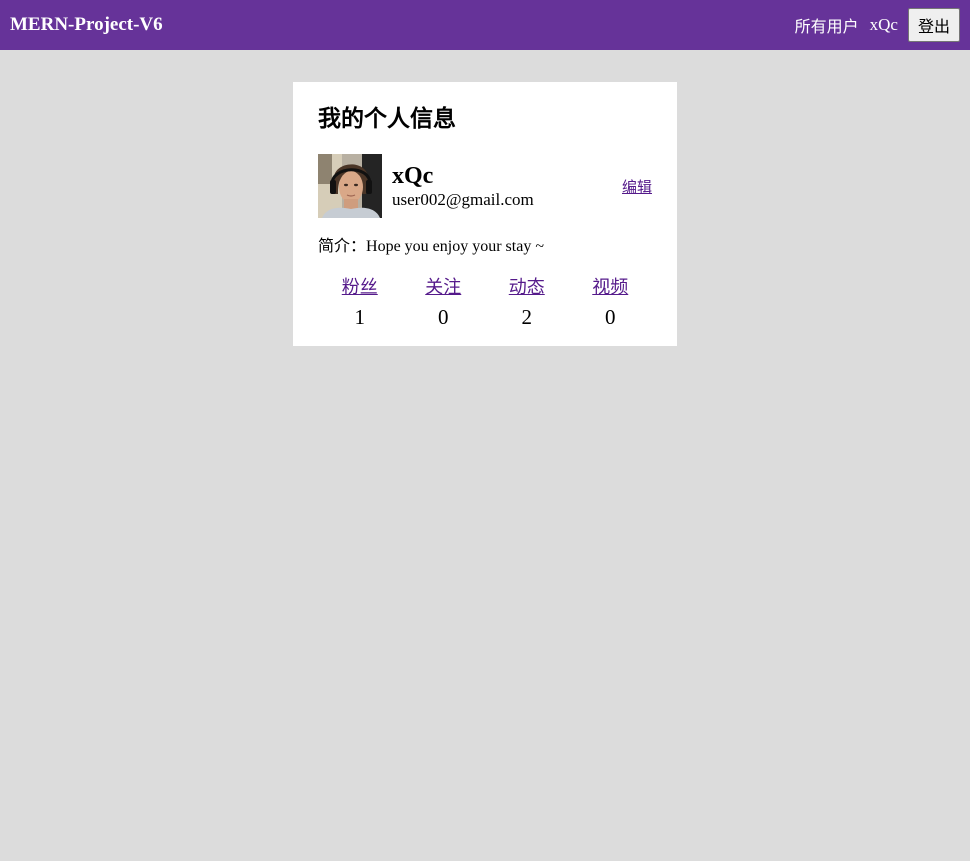 The width and height of the screenshot is (970, 861). Describe the element at coordinates (527, 288) in the screenshot. I see `posts-link: 动态` at that location.